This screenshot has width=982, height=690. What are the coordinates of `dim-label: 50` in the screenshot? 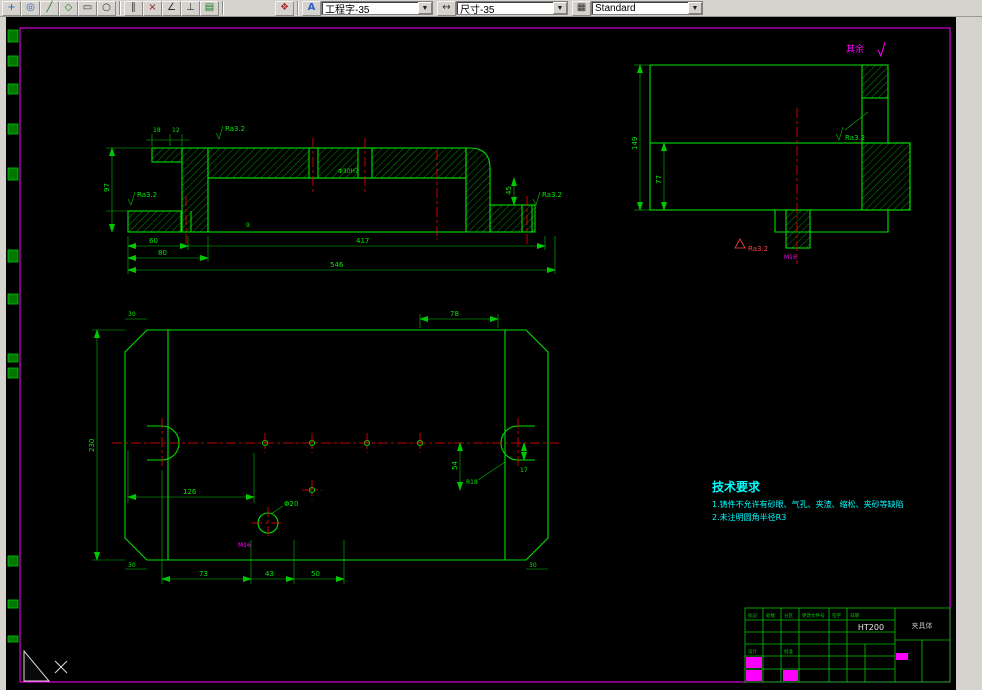 It's located at (315, 574).